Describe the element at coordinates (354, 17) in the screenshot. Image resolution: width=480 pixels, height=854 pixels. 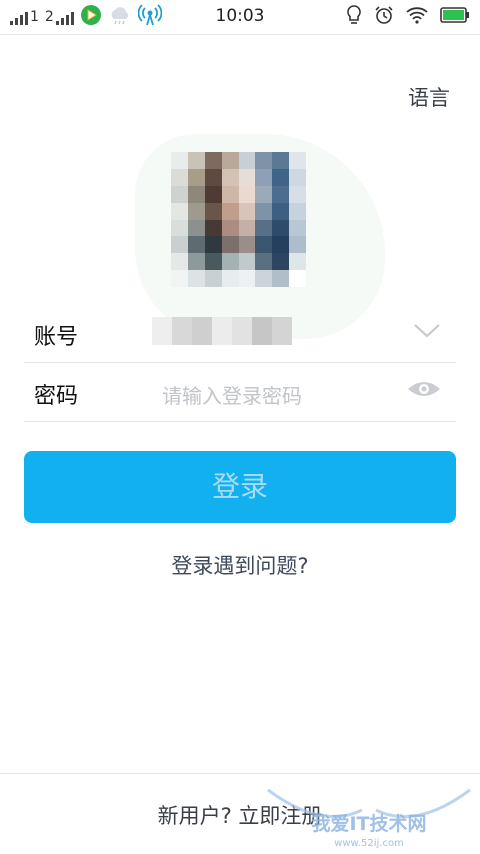
I see `bulb-icon` at that location.